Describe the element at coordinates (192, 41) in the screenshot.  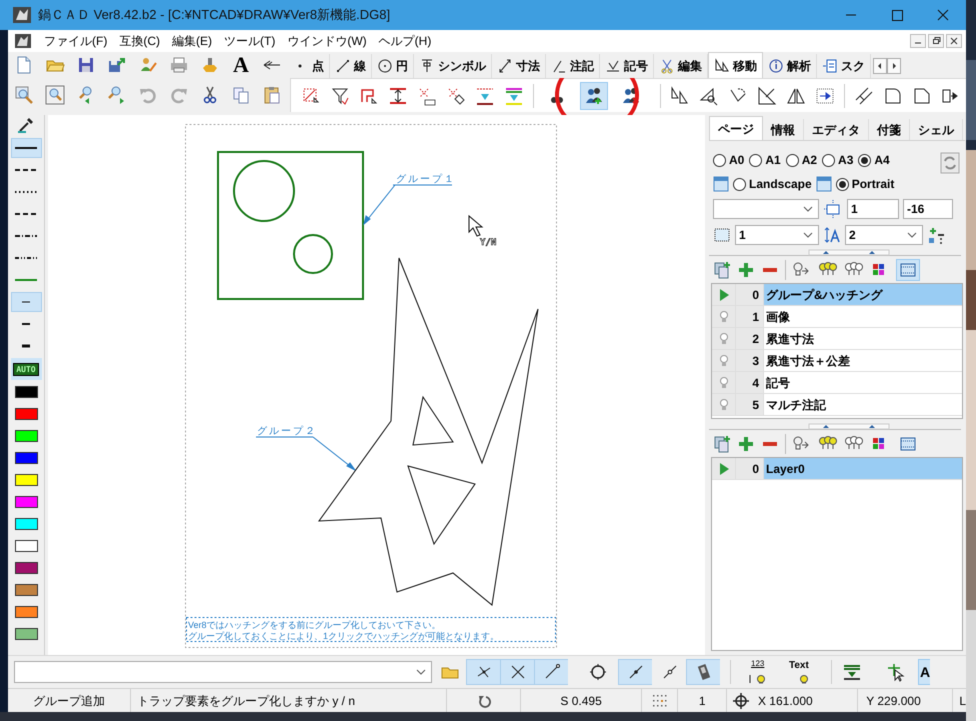
I see `menu-item: 編集(E)` at that location.